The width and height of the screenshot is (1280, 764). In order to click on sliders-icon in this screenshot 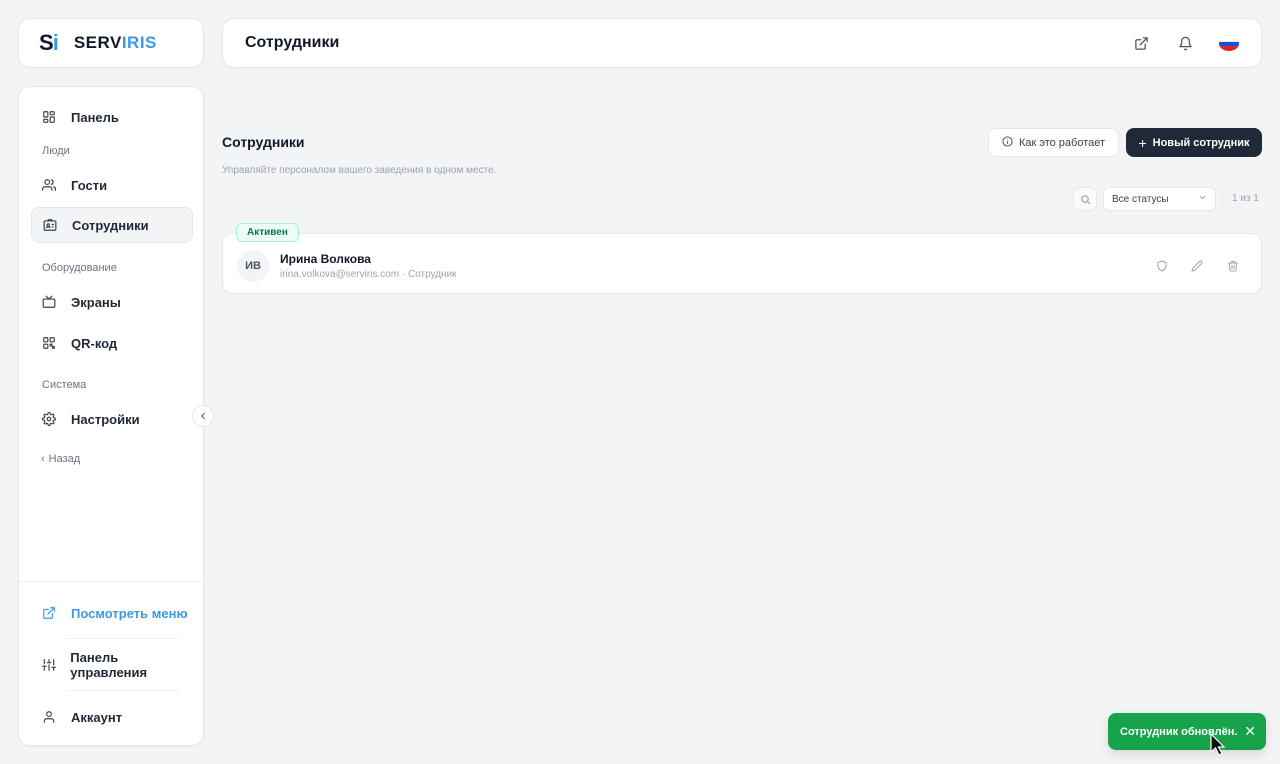, I will do `click(48, 665)`.